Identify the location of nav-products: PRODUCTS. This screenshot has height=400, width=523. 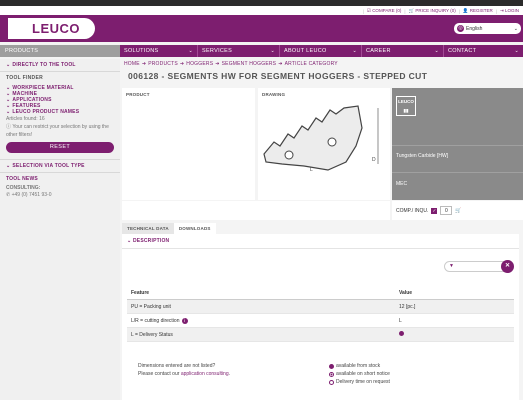
(60, 51).